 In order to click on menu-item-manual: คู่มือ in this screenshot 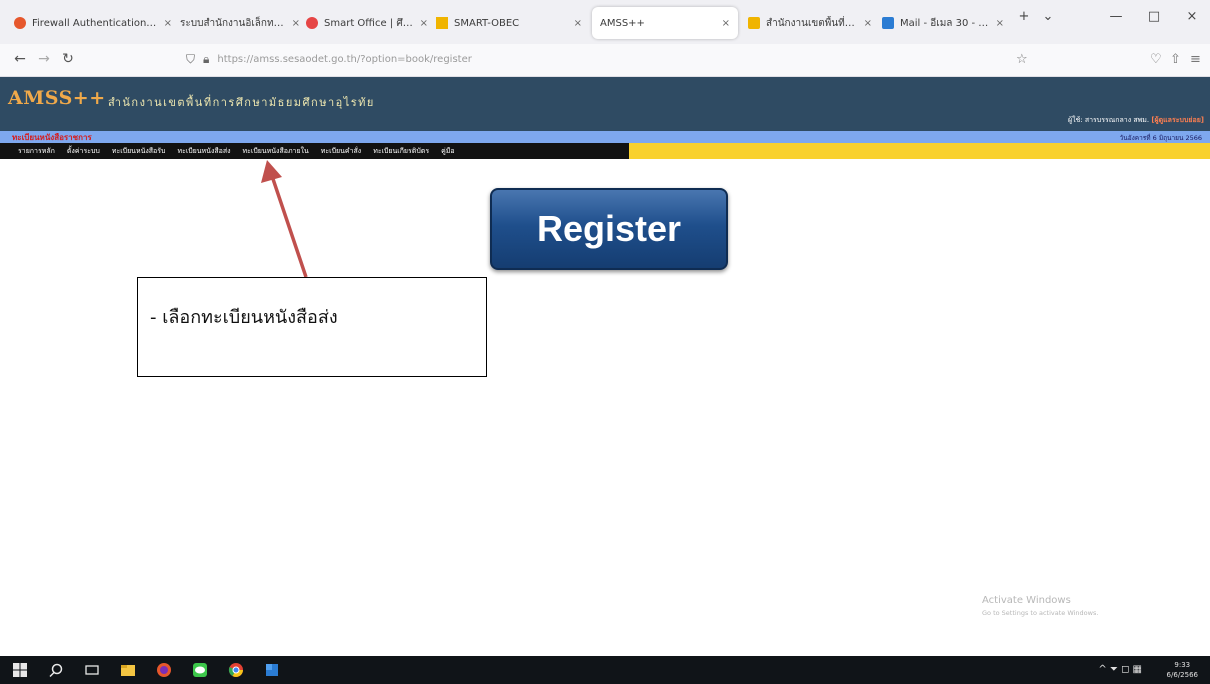, I will do `click(448, 151)`.